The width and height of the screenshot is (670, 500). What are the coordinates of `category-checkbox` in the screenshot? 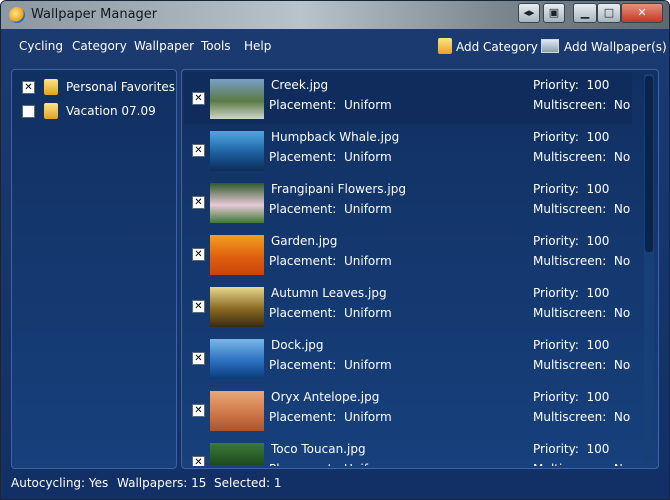 It's located at (28, 111).